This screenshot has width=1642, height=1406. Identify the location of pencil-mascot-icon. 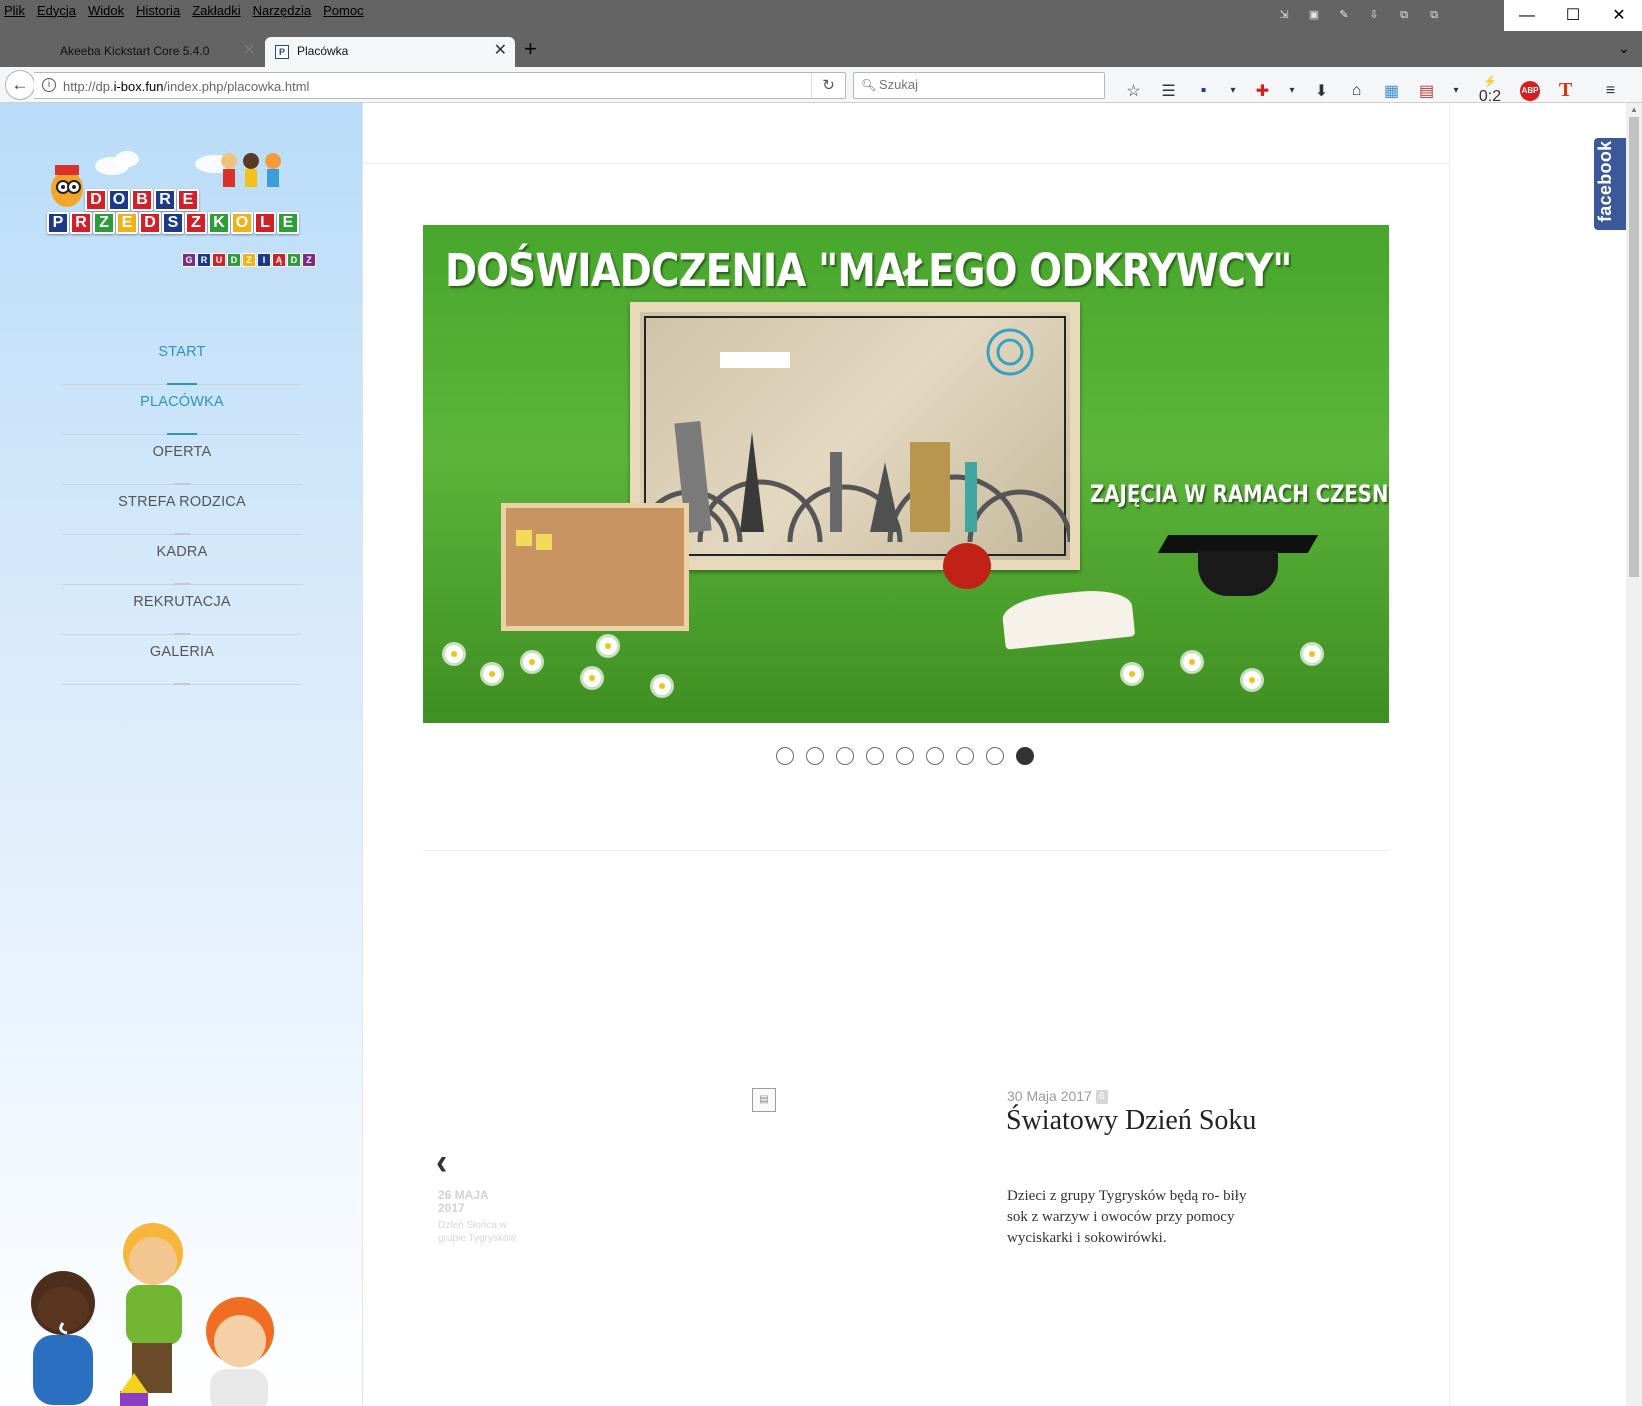
(67, 186).